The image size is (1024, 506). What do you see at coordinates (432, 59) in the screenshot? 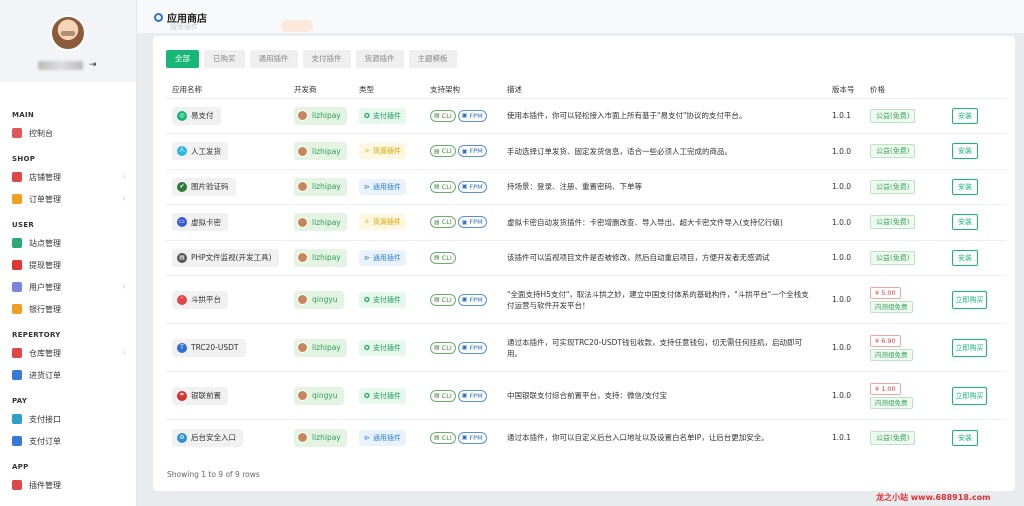
I see `tab-5: 主题模板` at bounding box center [432, 59].